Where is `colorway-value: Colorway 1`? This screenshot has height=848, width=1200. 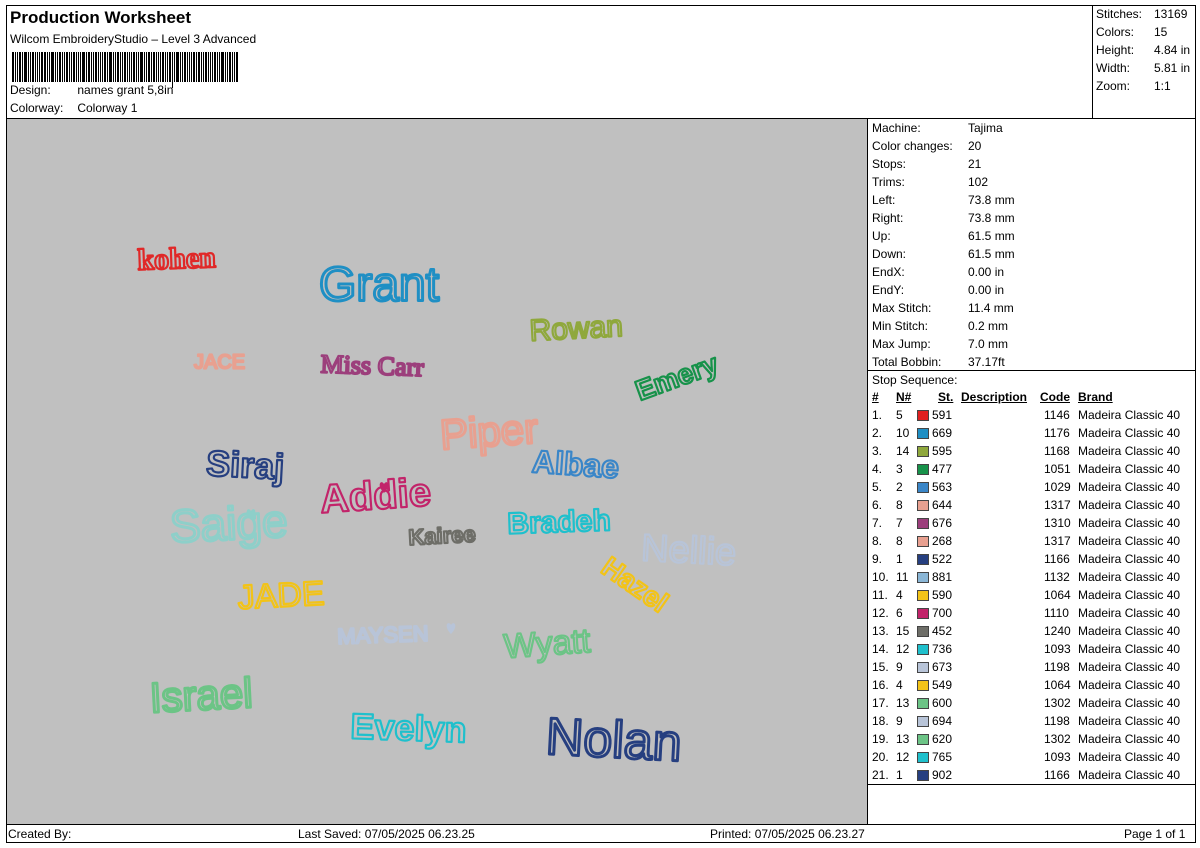 colorway-value: Colorway 1 is located at coordinates (107, 108).